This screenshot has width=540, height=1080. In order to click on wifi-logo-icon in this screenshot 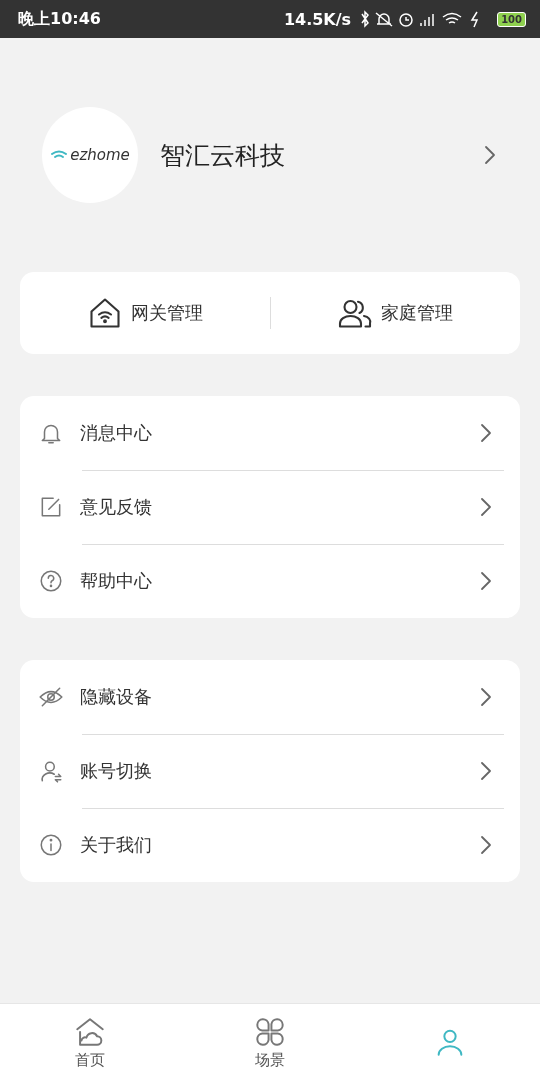, I will do `click(59, 155)`.